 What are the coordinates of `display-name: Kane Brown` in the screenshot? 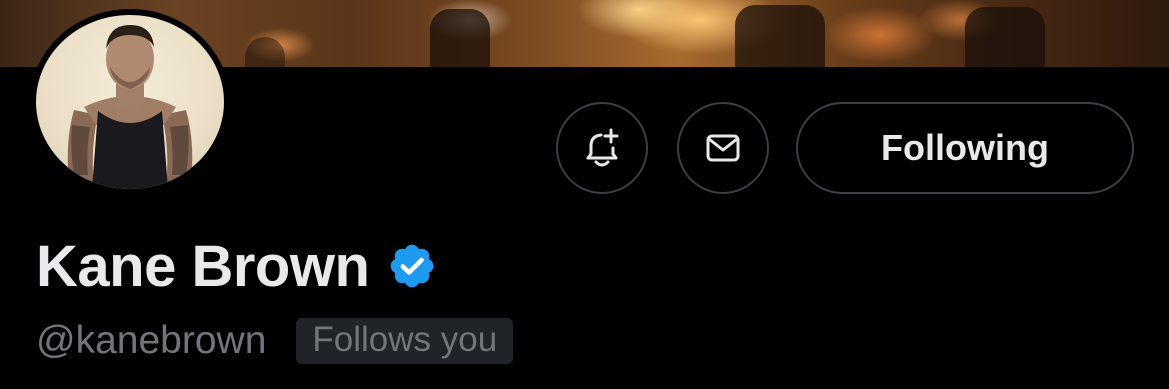 It's located at (203, 266).